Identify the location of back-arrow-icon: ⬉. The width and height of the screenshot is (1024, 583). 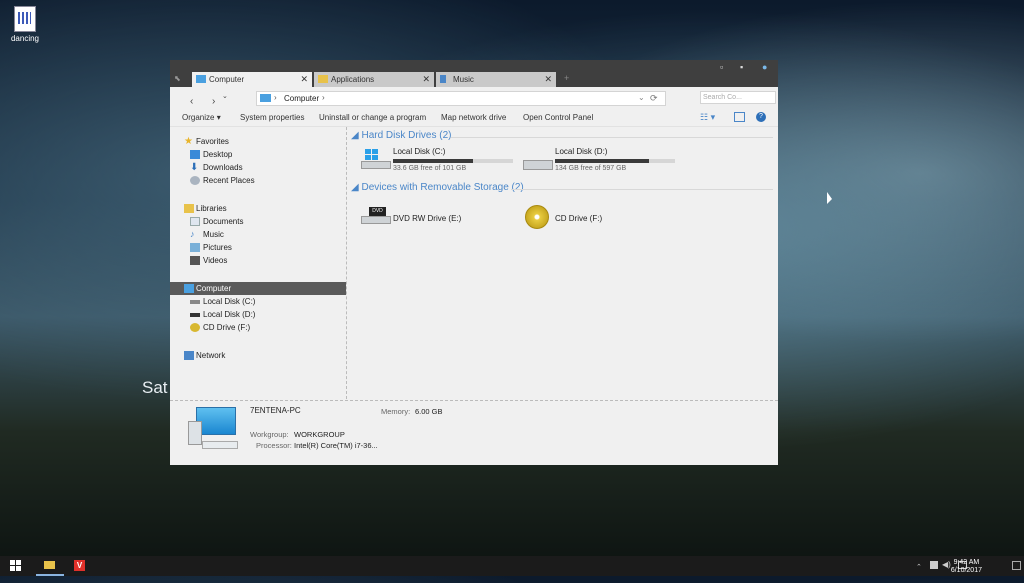
(177, 78).